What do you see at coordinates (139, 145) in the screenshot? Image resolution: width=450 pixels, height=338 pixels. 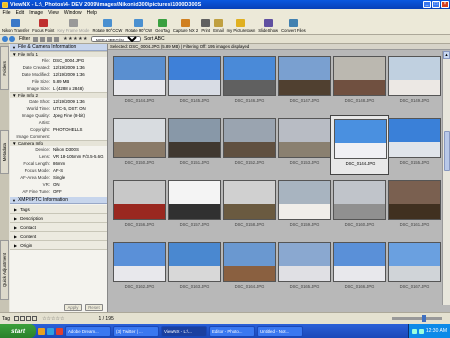 I see `thumbnail: DSC_0150.JPG` at bounding box center [139, 145].